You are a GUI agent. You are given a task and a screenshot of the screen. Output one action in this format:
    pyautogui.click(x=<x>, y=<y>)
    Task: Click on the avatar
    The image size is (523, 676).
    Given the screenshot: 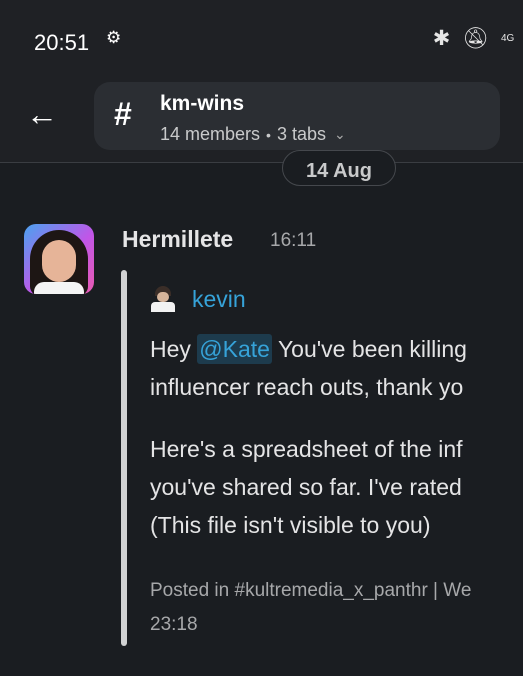 What is the action you would take?
    pyautogui.click(x=59, y=259)
    